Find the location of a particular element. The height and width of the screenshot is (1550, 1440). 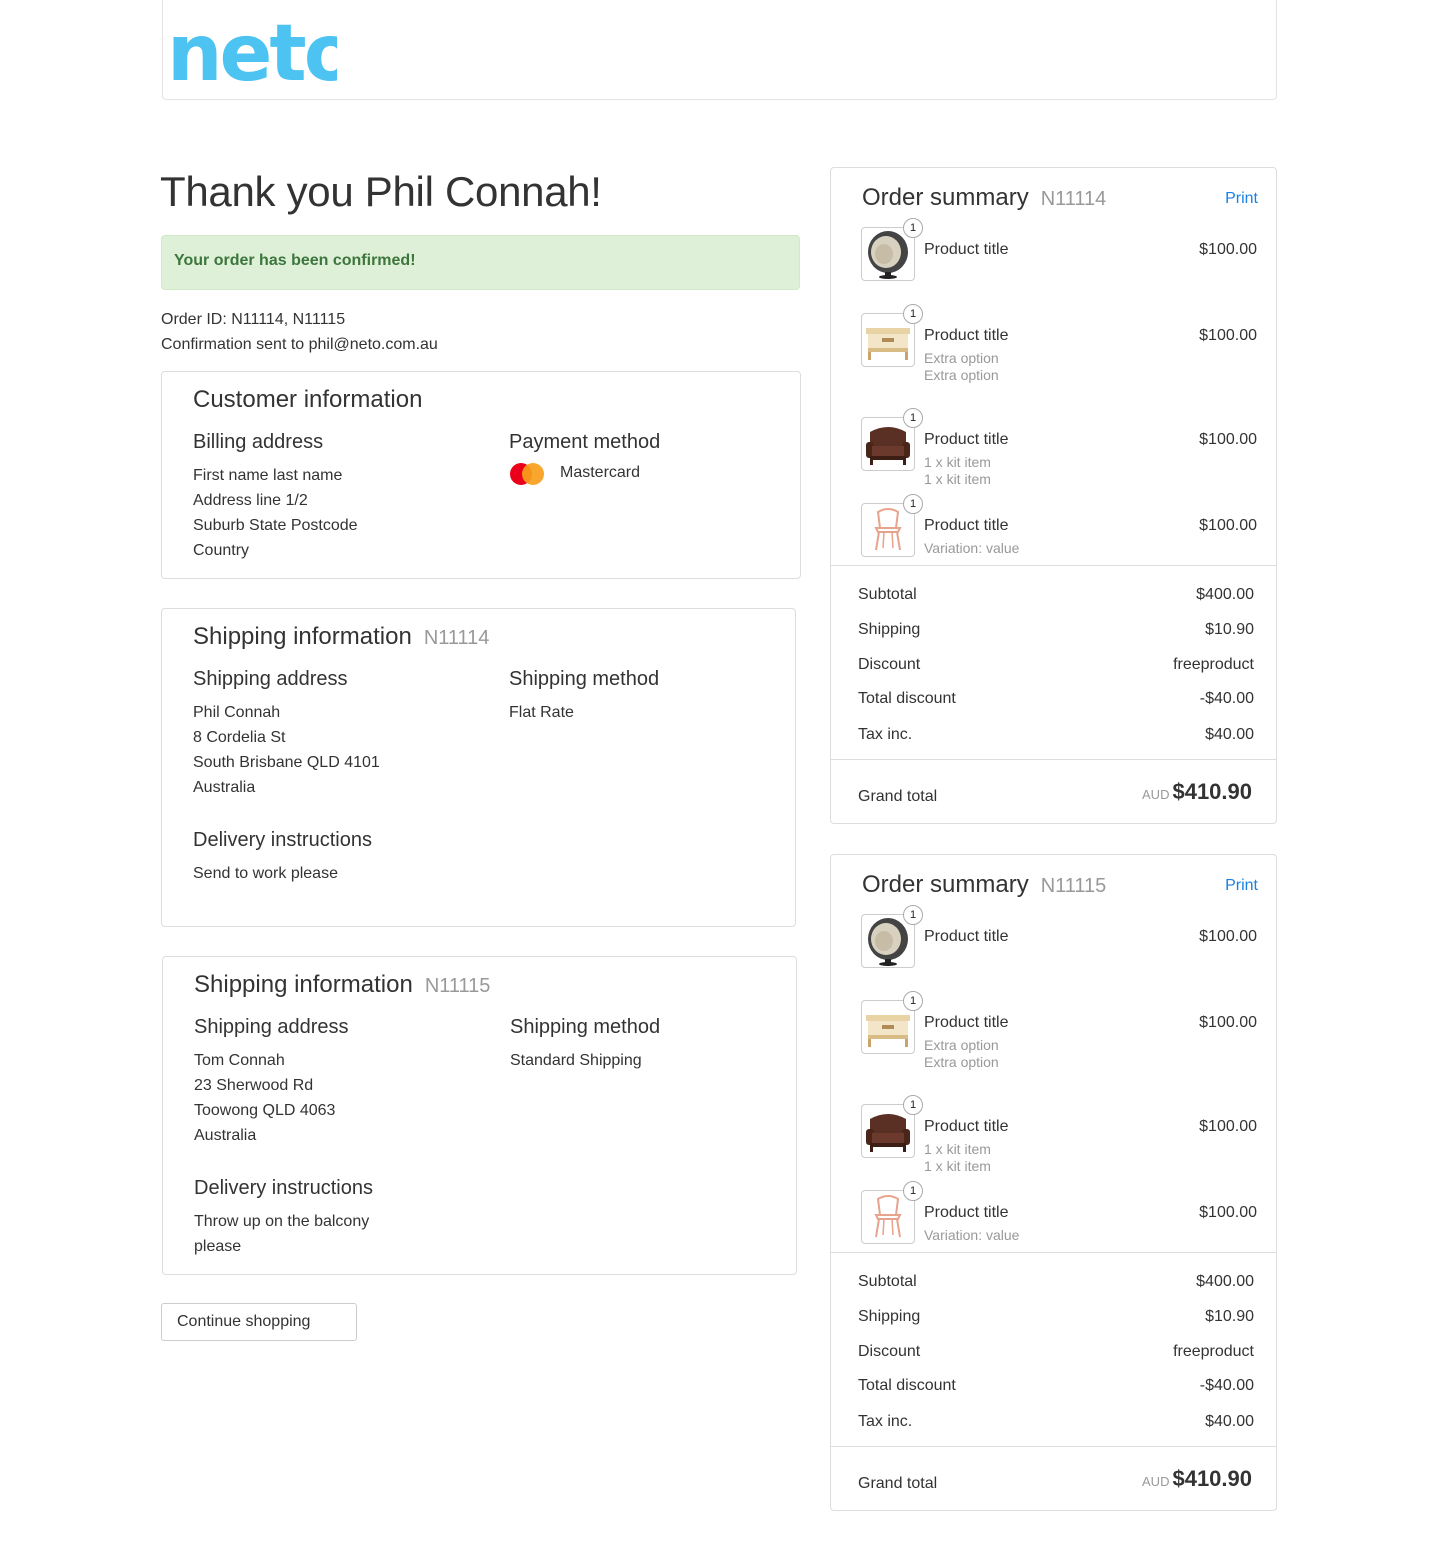

order-summary-title: Order summary N11115 is located at coordinates (984, 884).